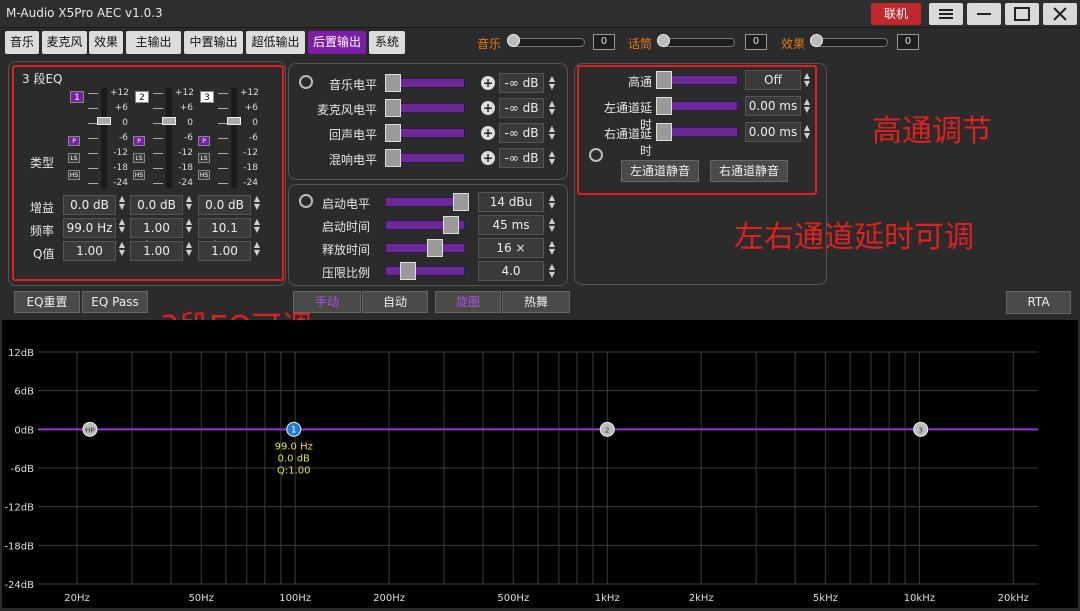  What do you see at coordinates (547, 42) in the screenshot?
I see `top-music-slider` at bounding box center [547, 42].